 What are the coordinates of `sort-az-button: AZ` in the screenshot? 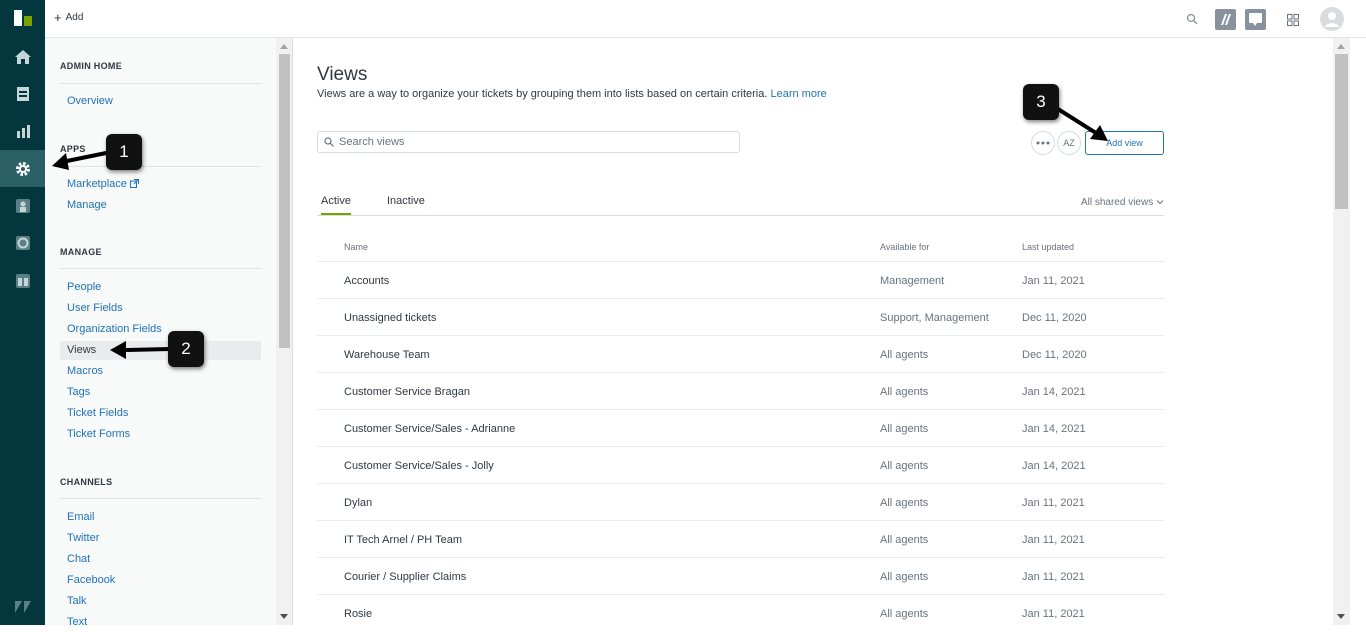 It's located at (1069, 143).